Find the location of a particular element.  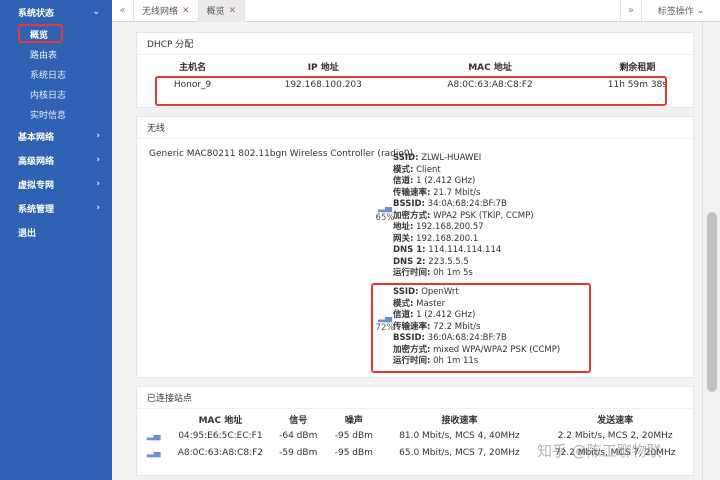

net1-dns2: DNS 2: 223.5.5.5 is located at coordinates (503, 263).